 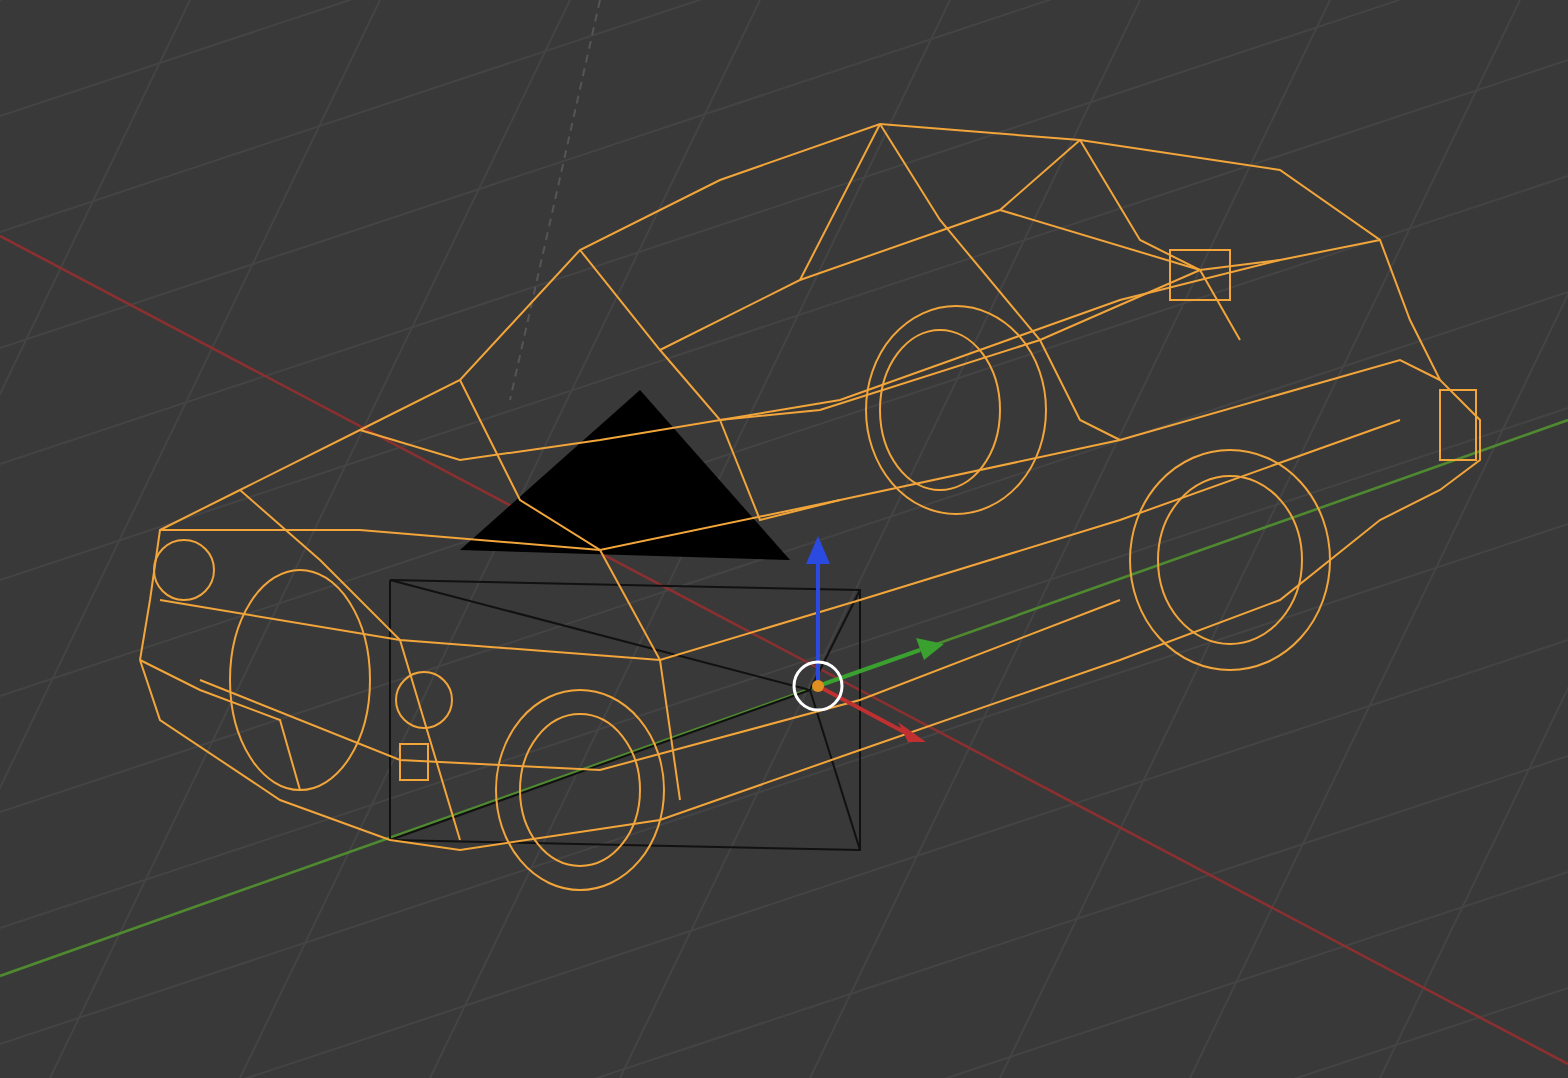 I want to click on cursor-icon, so click(x=818, y=686).